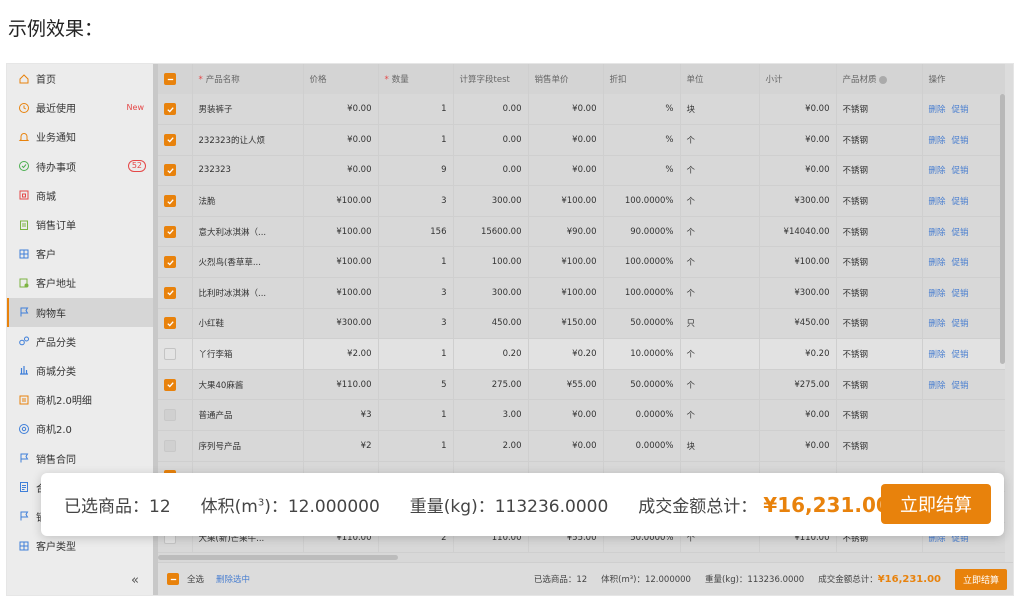 The height and width of the screenshot is (609, 1023). I want to click on check-circle-icon, so click(24, 166).